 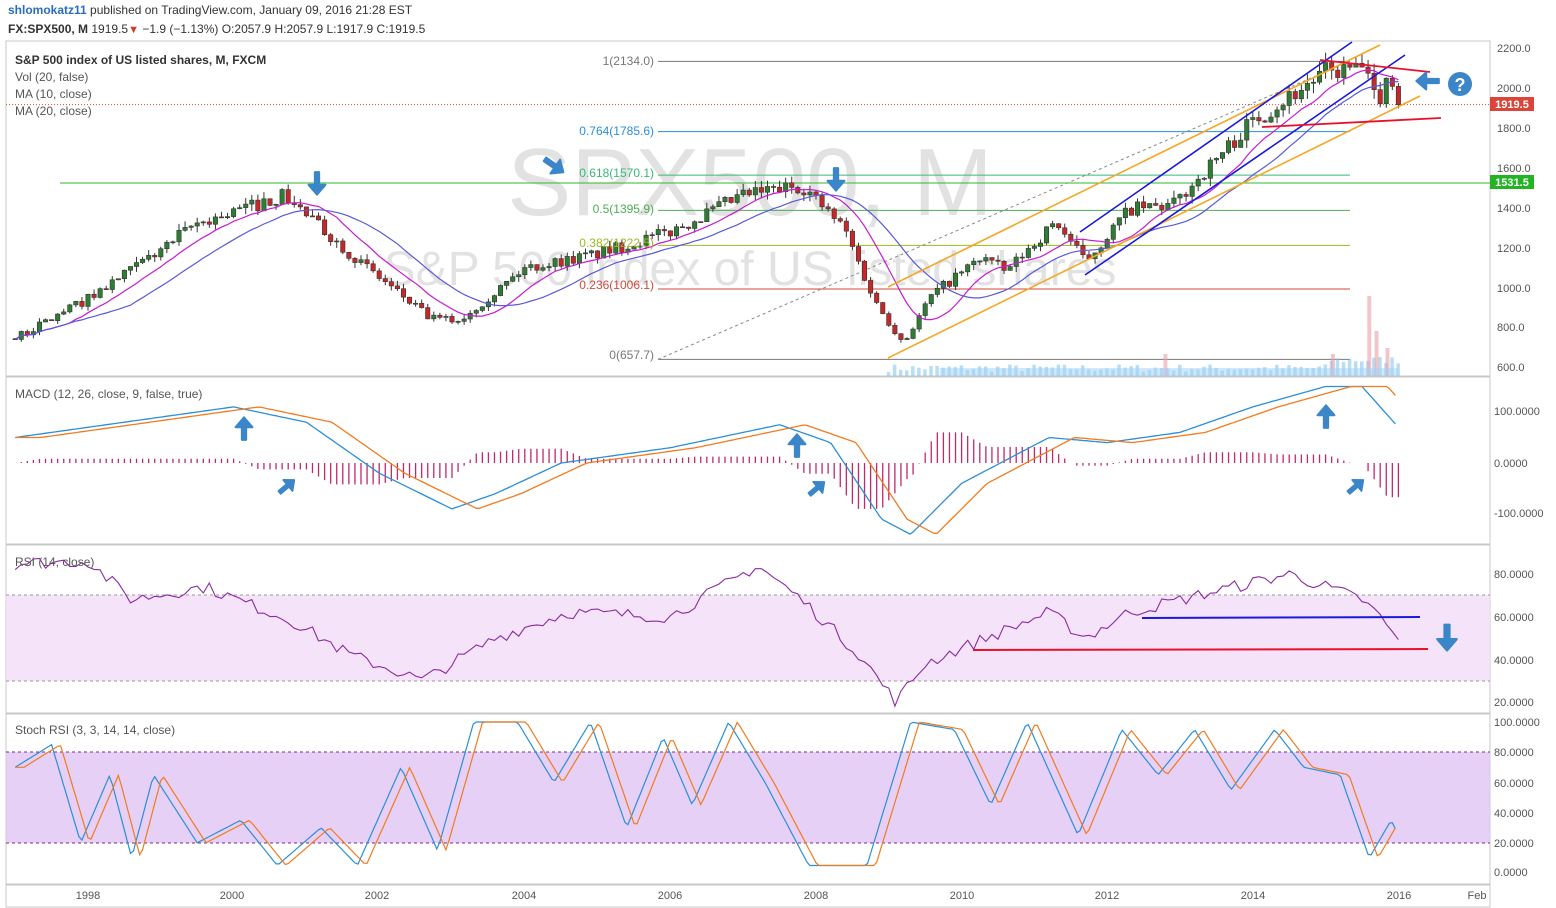 What do you see at coordinates (1514, 703) in the screenshot?
I see `rsi-y-tick: 20.0000` at bounding box center [1514, 703].